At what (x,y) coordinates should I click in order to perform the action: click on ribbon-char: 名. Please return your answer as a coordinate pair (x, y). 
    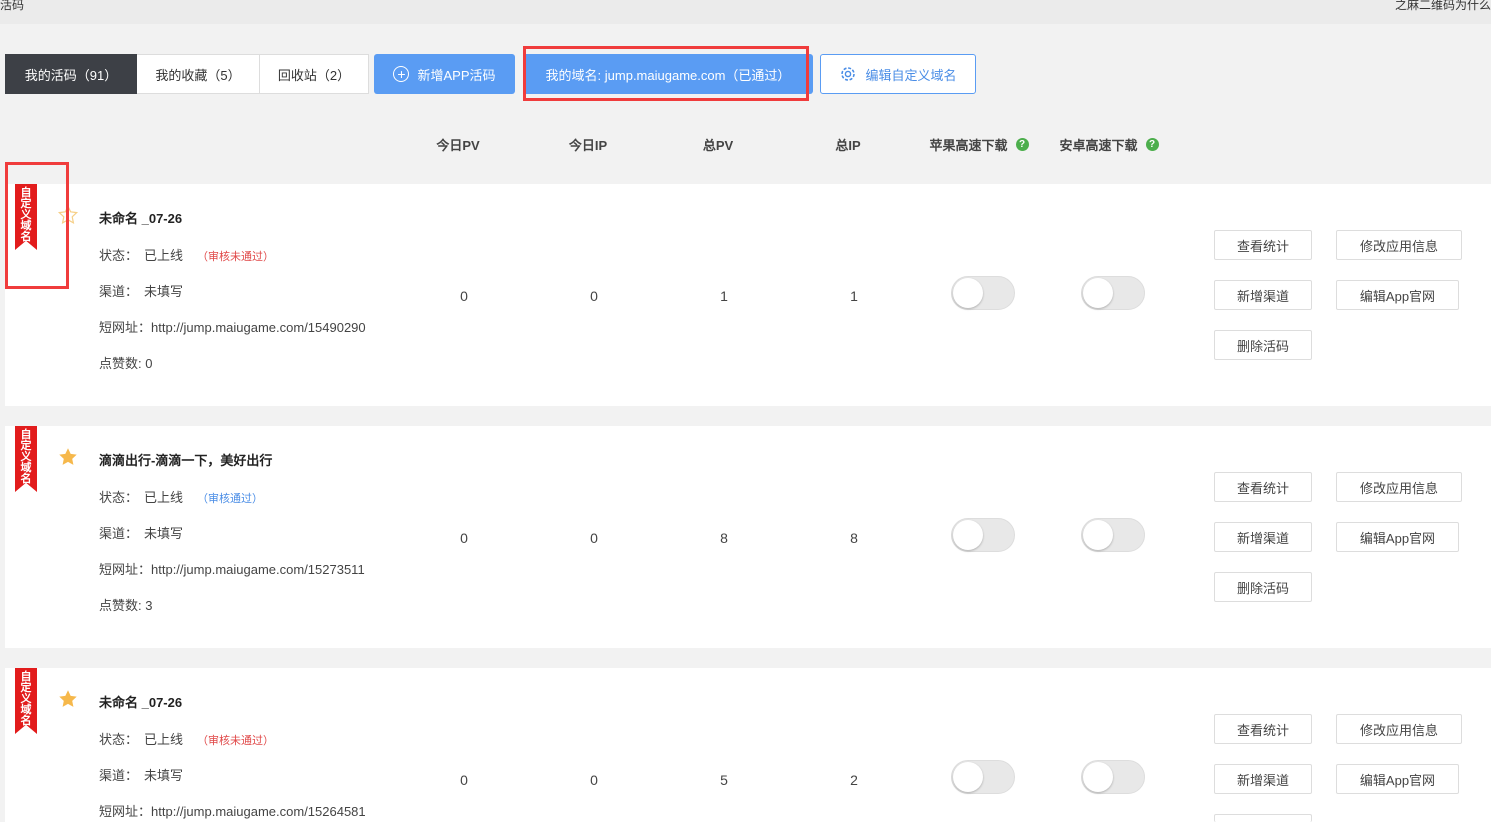
    Looking at the image, I should click on (26, 479).